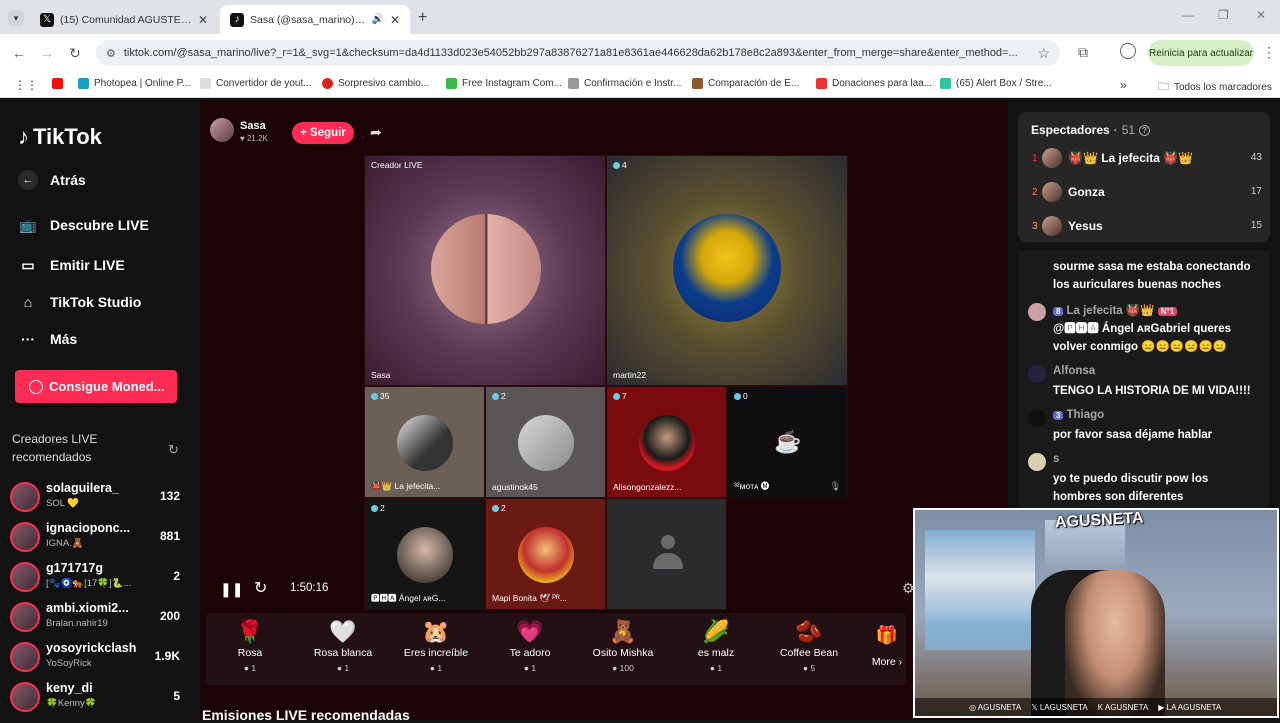  What do you see at coordinates (887, 646) in the screenshot?
I see `more-gifts-button: 🎁 More ›` at bounding box center [887, 646].